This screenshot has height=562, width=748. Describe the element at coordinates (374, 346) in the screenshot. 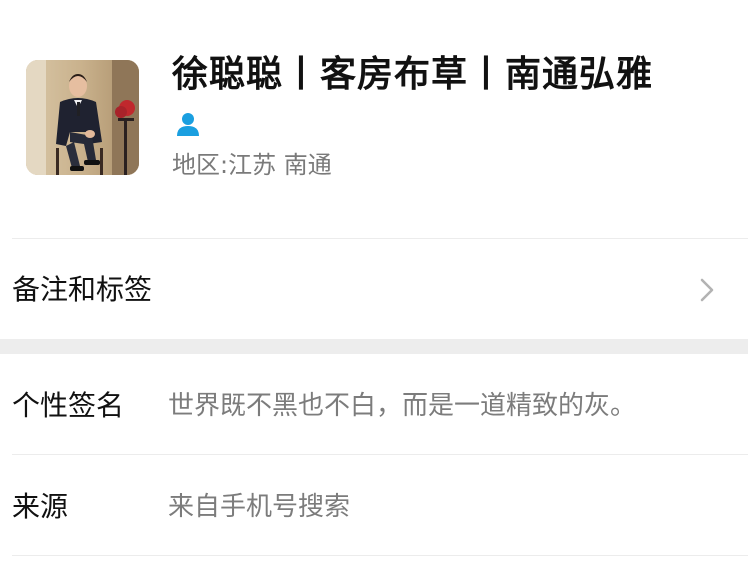

I see `section-gap` at that location.